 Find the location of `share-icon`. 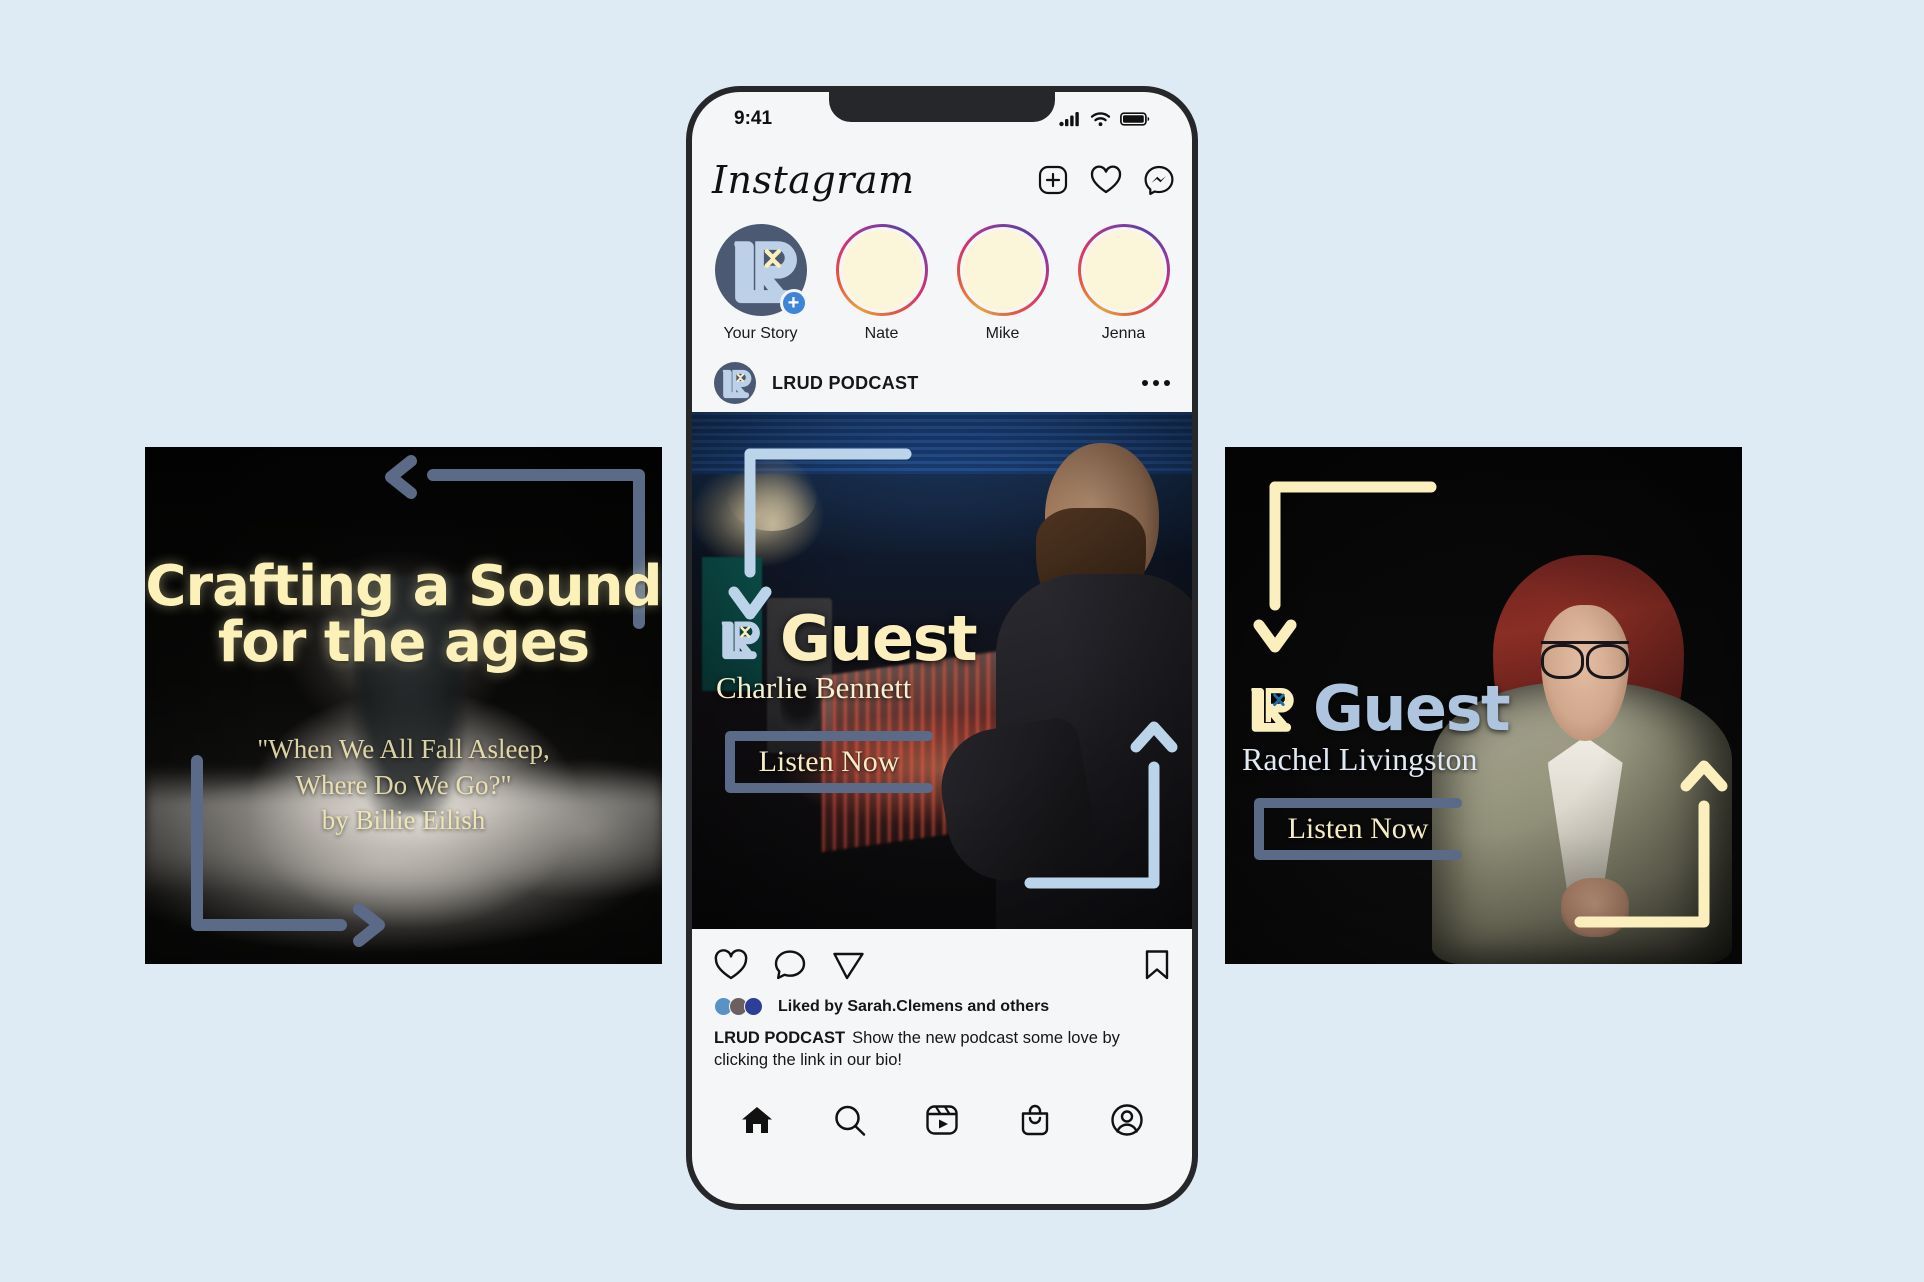

share-icon is located at coordinates (848, 965).